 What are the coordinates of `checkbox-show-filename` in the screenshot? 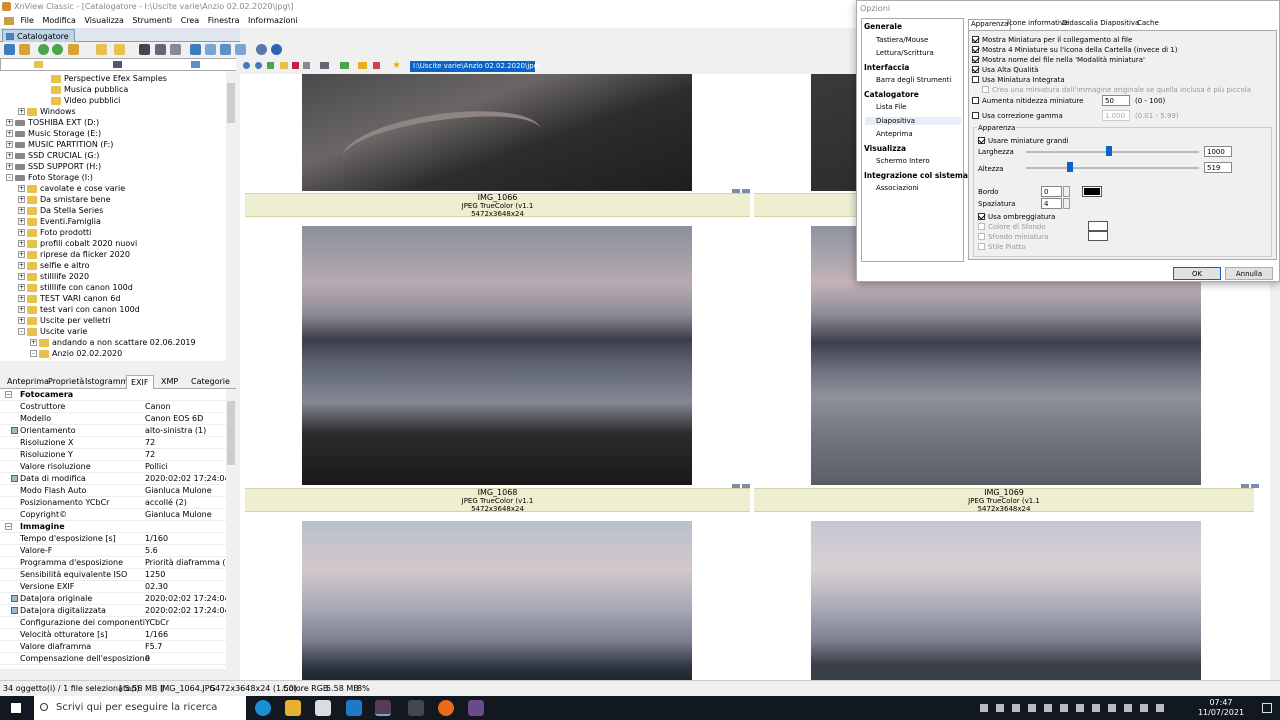 It's located at (975, 59).